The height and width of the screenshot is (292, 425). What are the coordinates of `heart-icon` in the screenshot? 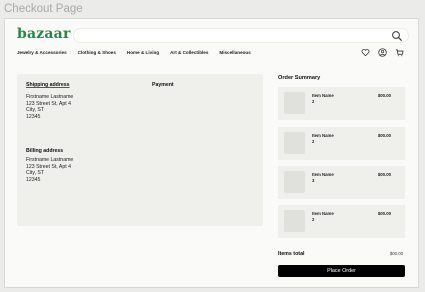 It's located at (365, 52).